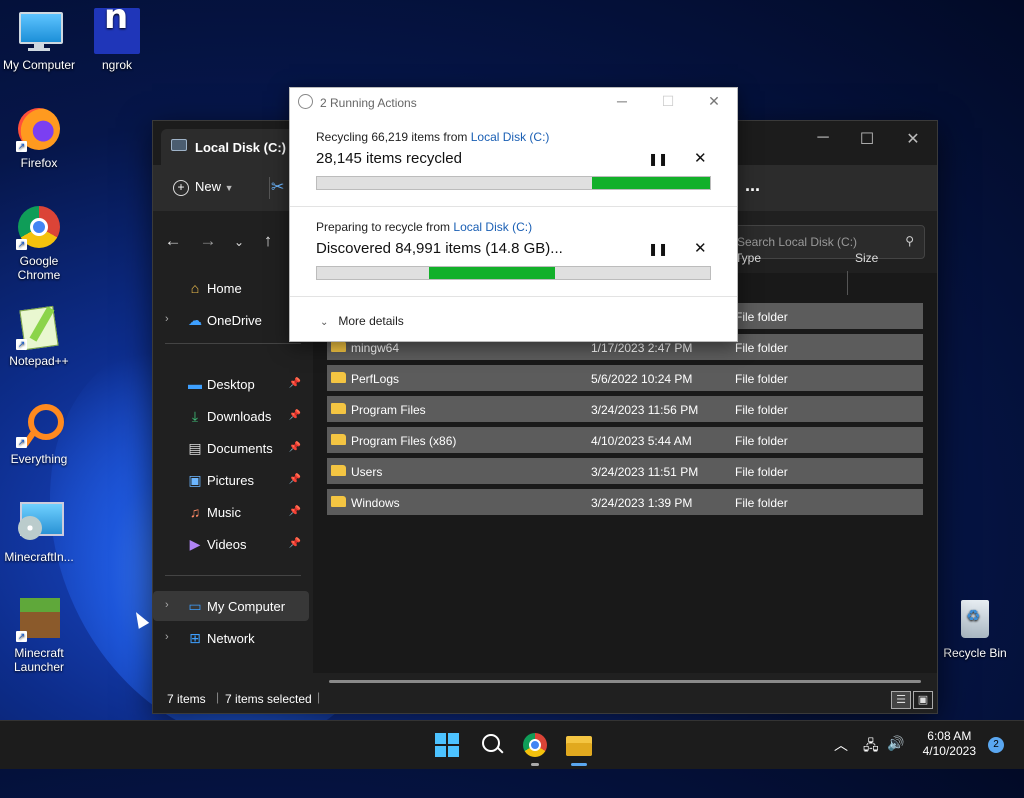 The width and height of the screenshot is (1024, 798). What do you see at coordinates (535, 764) in the screenshot?
I see `running-indicator` at bounding box center [535, 764].